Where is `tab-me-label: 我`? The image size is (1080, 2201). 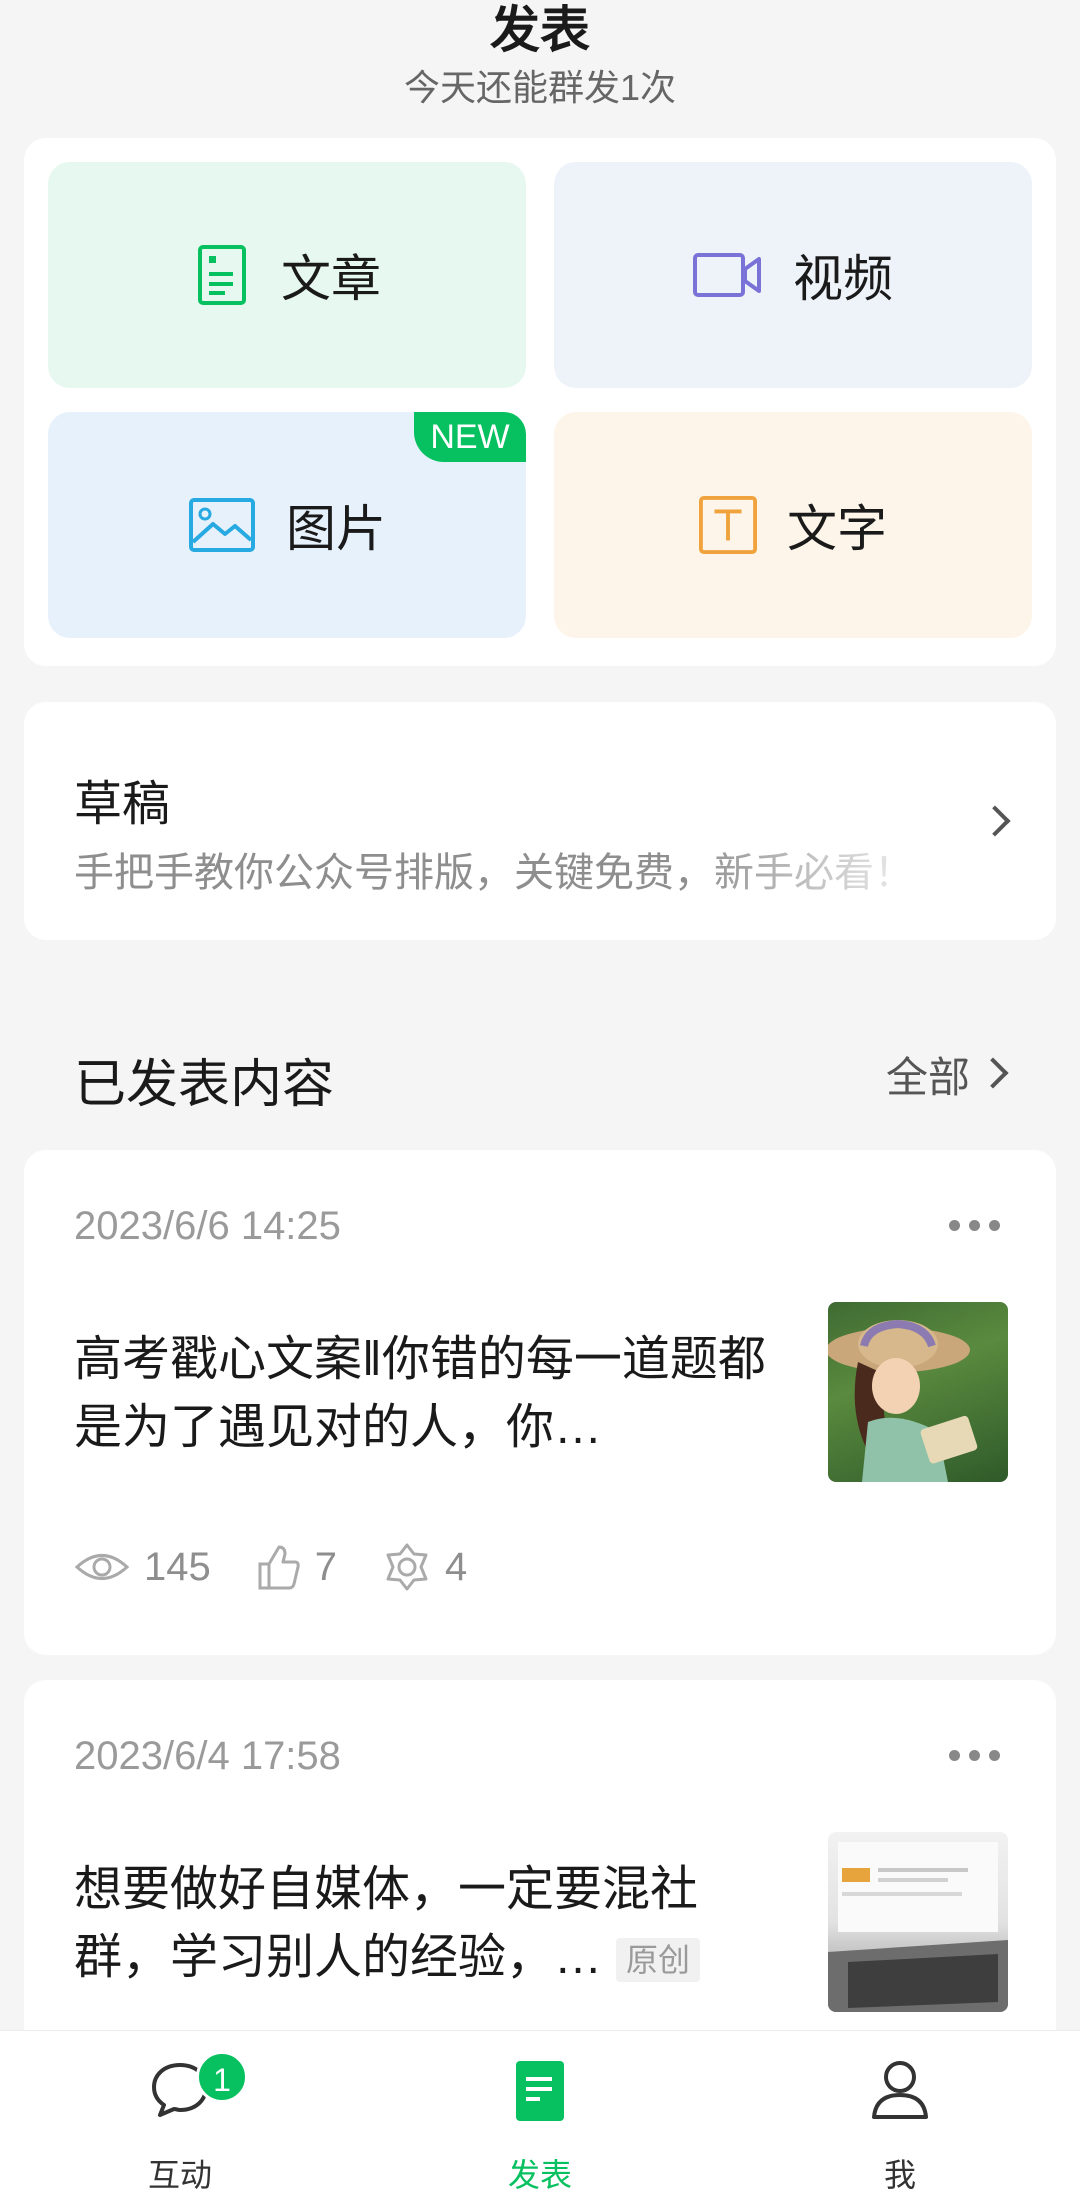 tab-me-label: 我 is located at coordinates (899, 2175).